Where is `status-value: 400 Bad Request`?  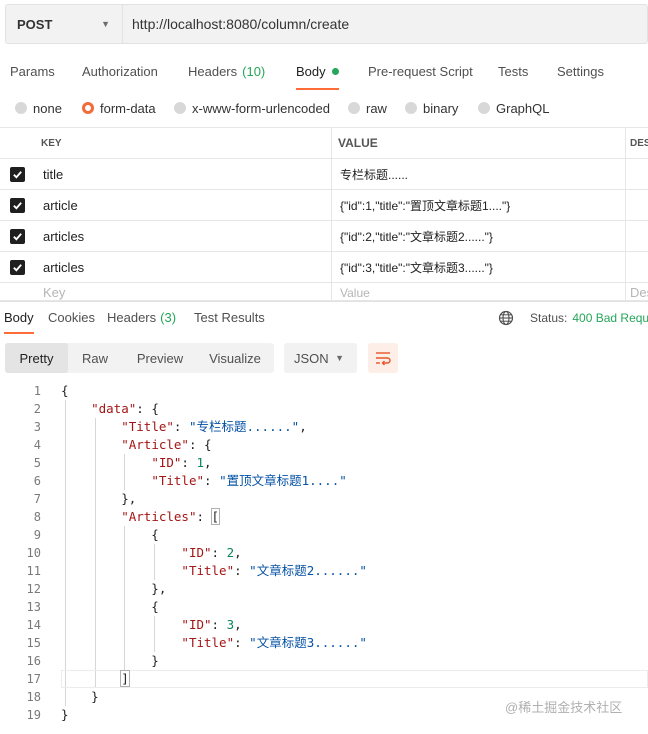
status-value: 400 Bad Request is located at coordinates (610, 318).